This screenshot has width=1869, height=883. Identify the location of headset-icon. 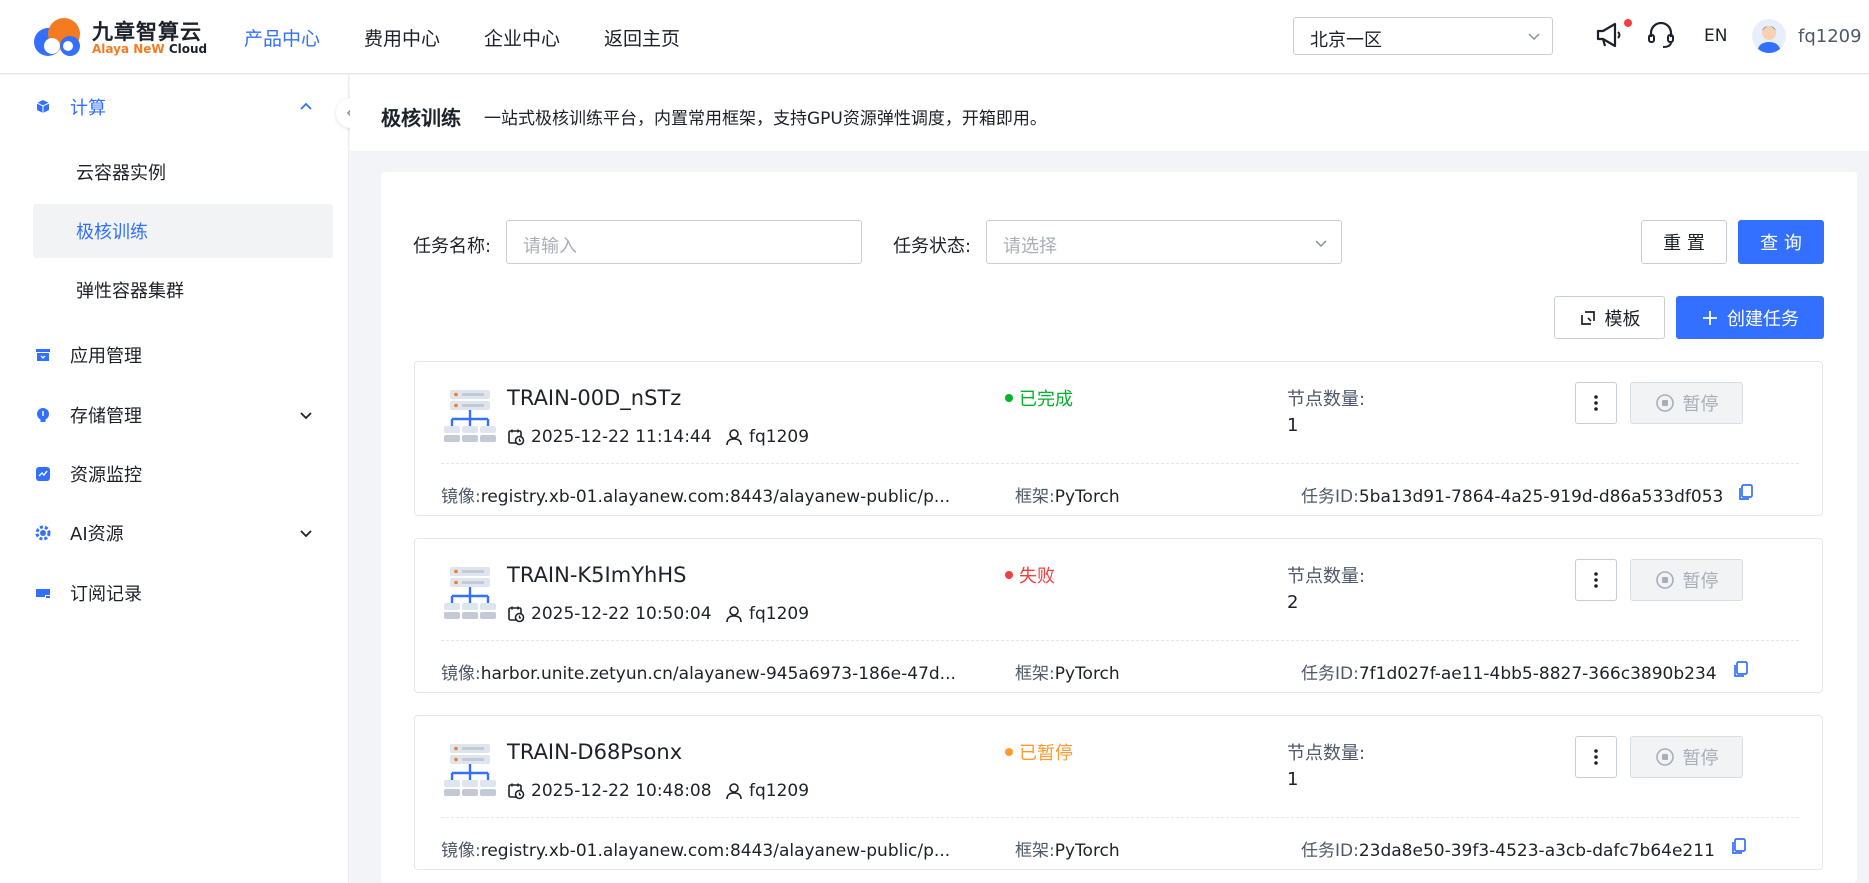
(1661, 35).